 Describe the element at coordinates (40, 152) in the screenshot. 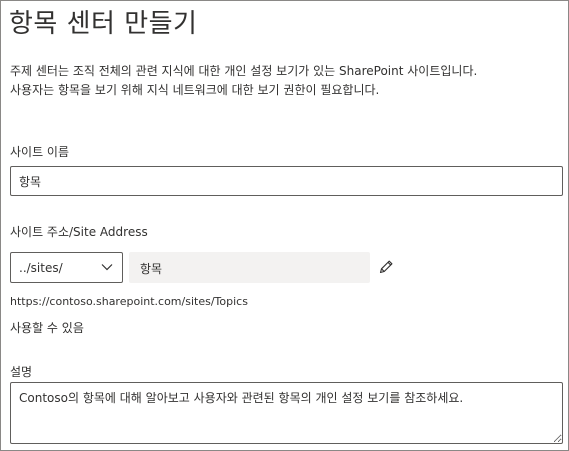

I see `site-name-label: 사이트 이름` at that location.